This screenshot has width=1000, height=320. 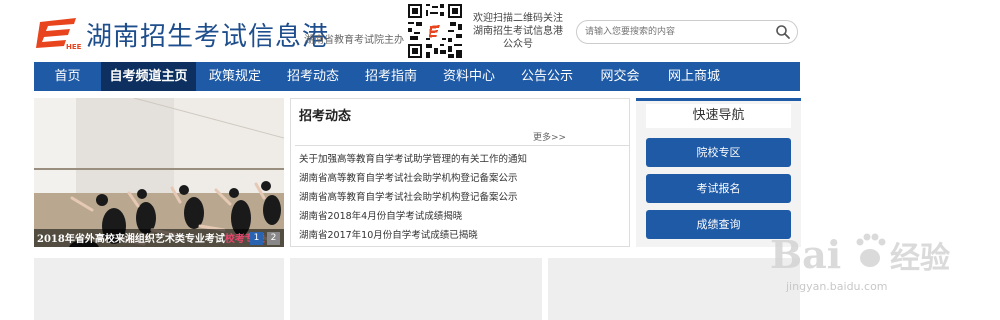 What do you see at coordinates (313, 76) in the screenshot?
I see `nav-item-exam-news: 招考动态` at bounding box center [313, 76].